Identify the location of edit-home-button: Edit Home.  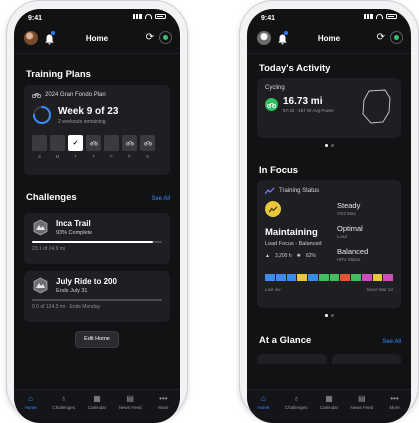
(97, 339).